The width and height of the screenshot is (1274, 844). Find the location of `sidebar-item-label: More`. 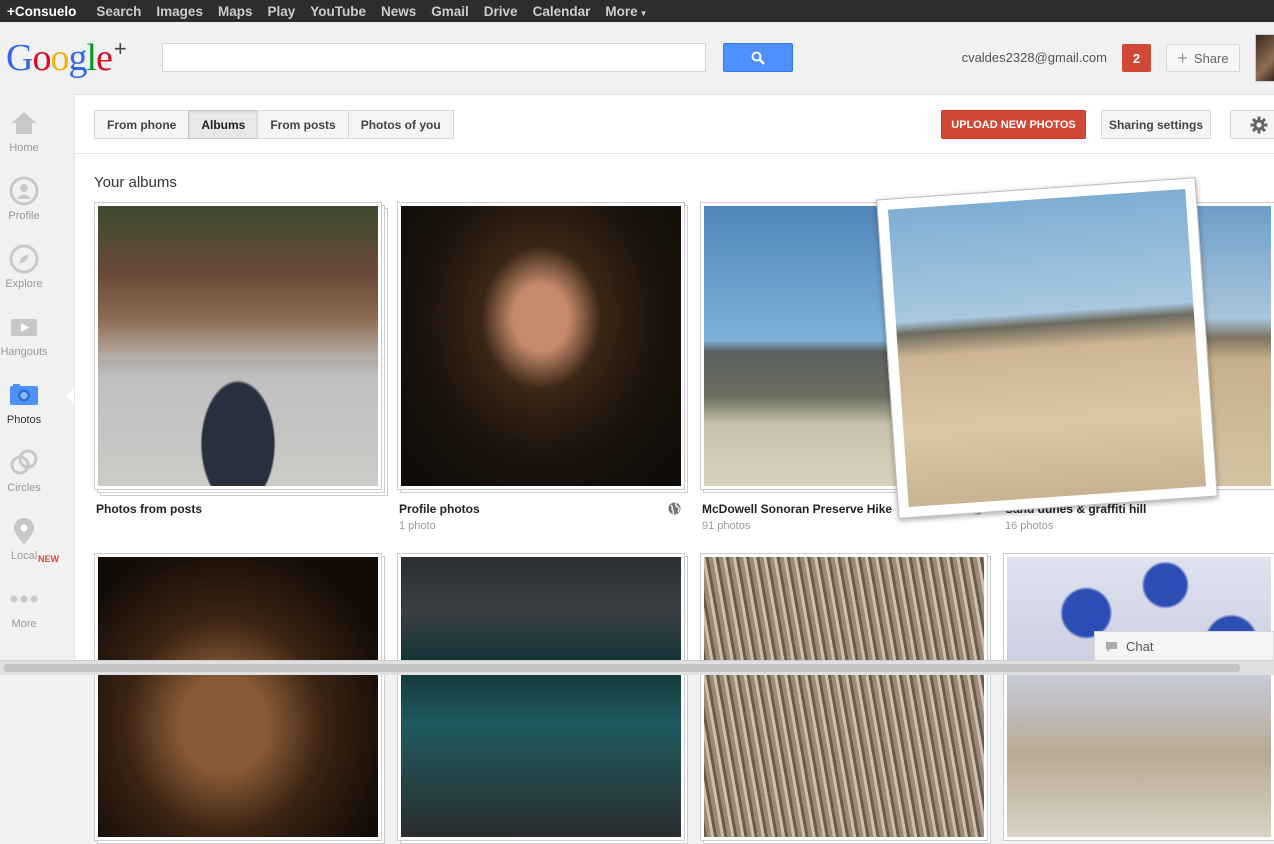

sidebar-item-label: More is located at coordinates (24, 624).